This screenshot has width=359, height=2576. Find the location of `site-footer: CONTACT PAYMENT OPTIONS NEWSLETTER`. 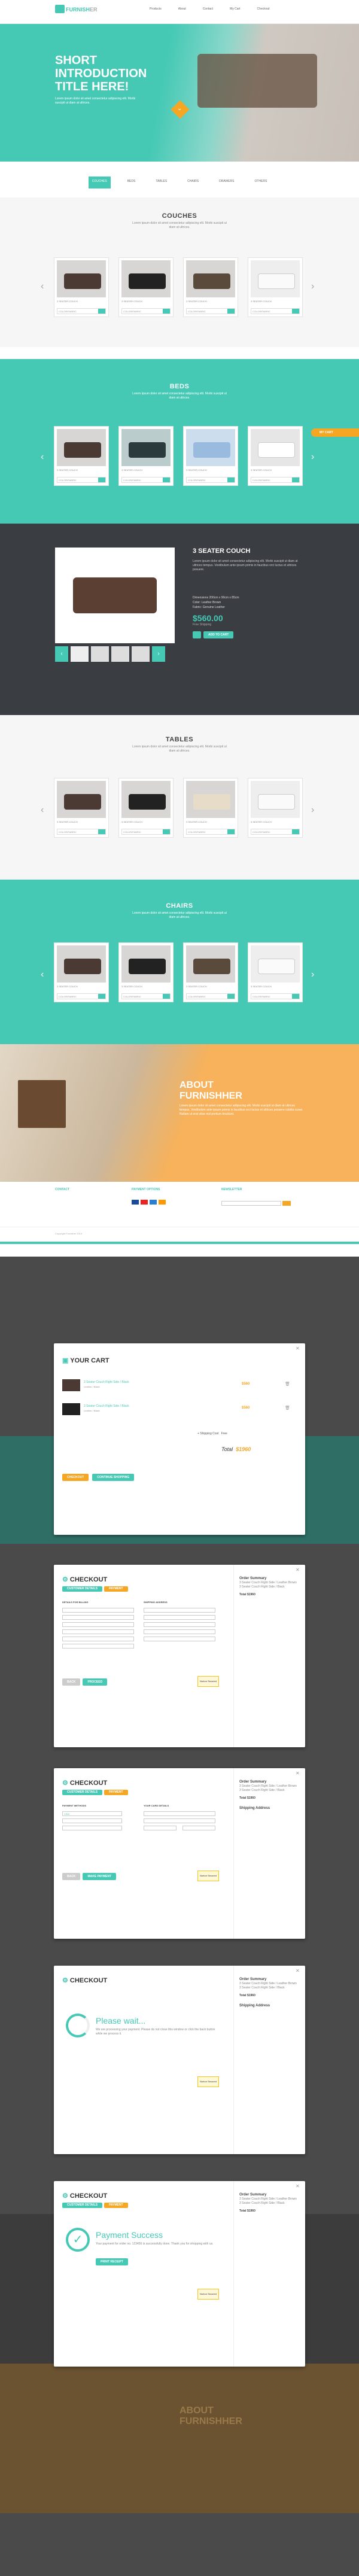

site-footer: CONTACT PAYMENT OPTIONS NEWSLETTER is located at coordinates (180, 1204).